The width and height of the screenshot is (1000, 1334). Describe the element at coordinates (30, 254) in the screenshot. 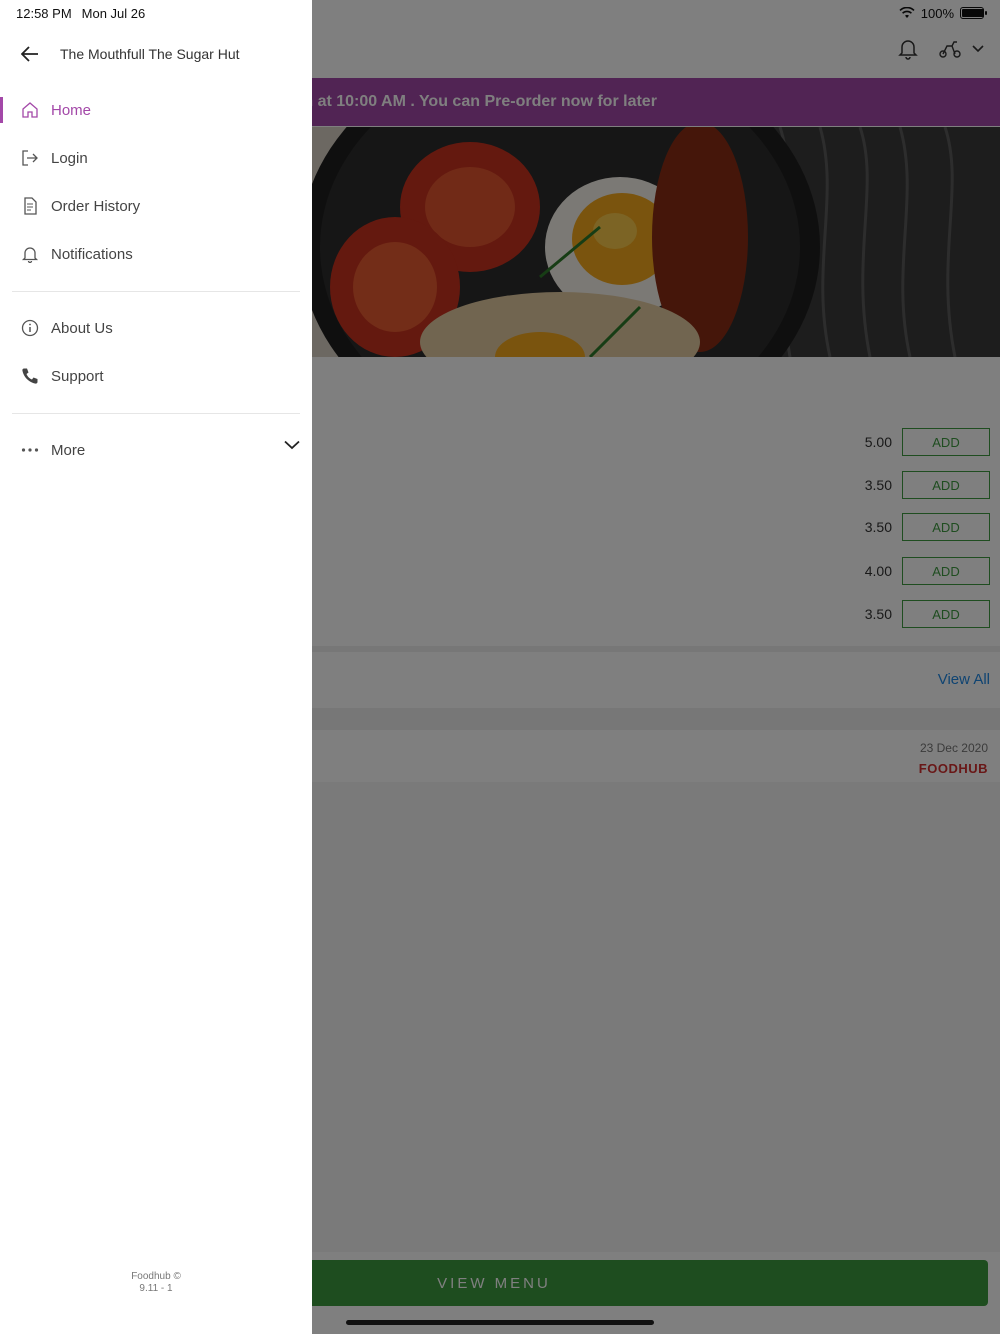

I see `bell-icon` at that location.